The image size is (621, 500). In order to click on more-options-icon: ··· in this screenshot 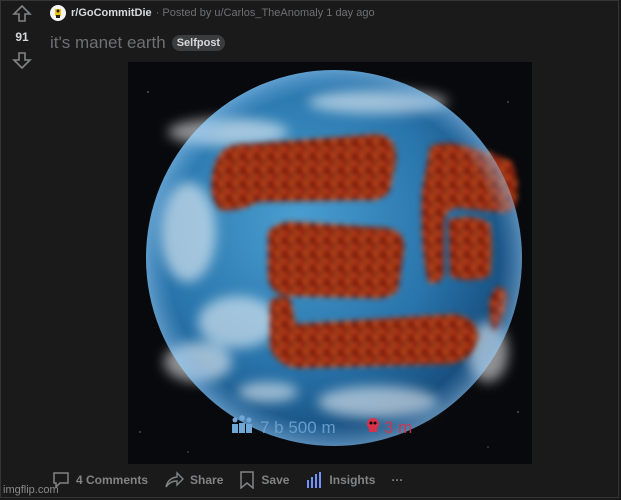, I will do `click(397, 480)`.